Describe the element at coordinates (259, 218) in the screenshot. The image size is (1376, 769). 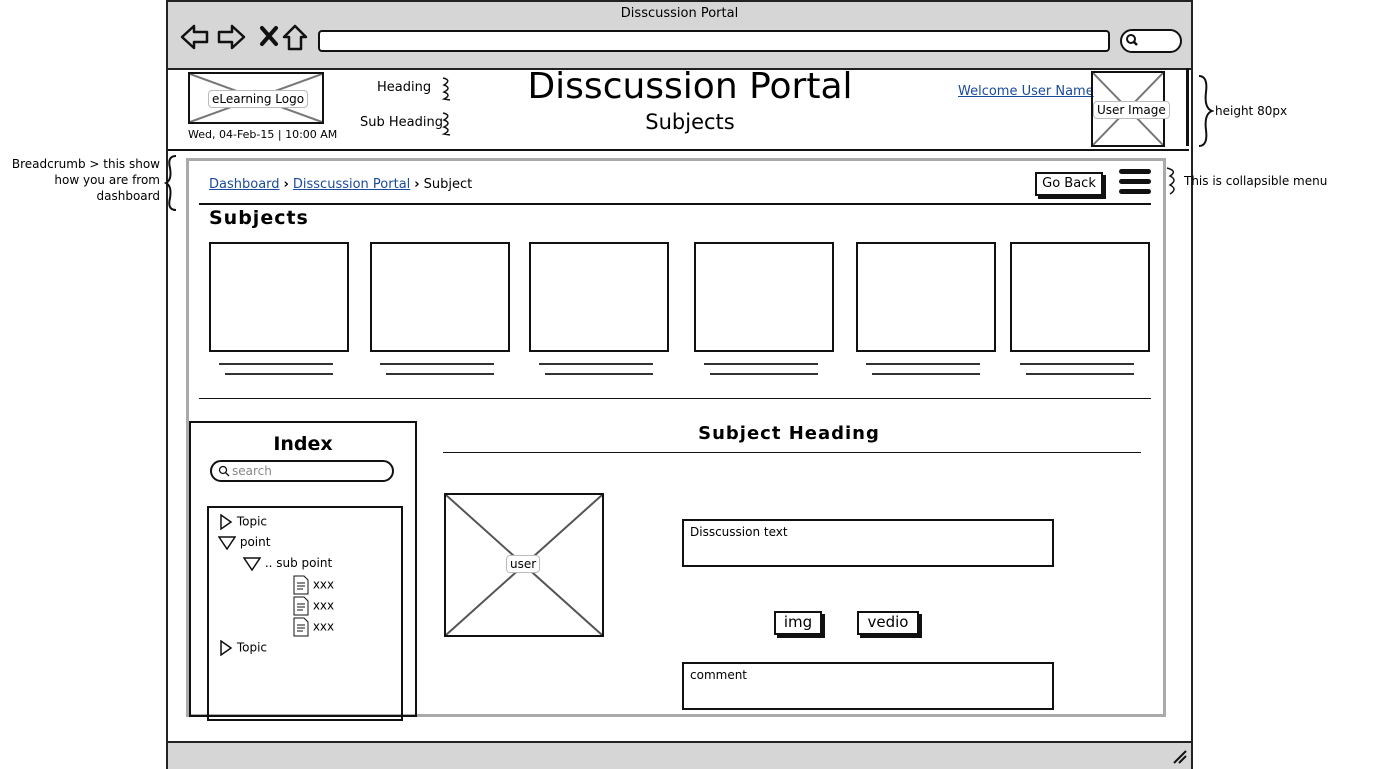
I see `subjects-title: Subjects` at that location.